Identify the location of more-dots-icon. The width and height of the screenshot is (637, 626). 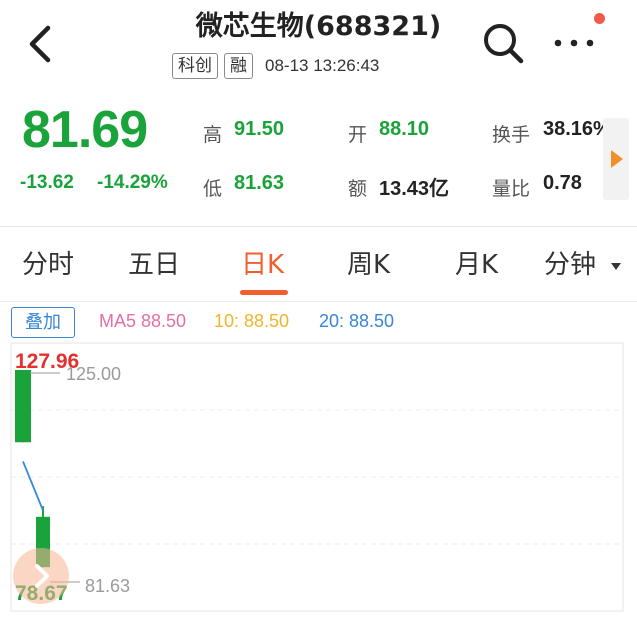
(574, 43).